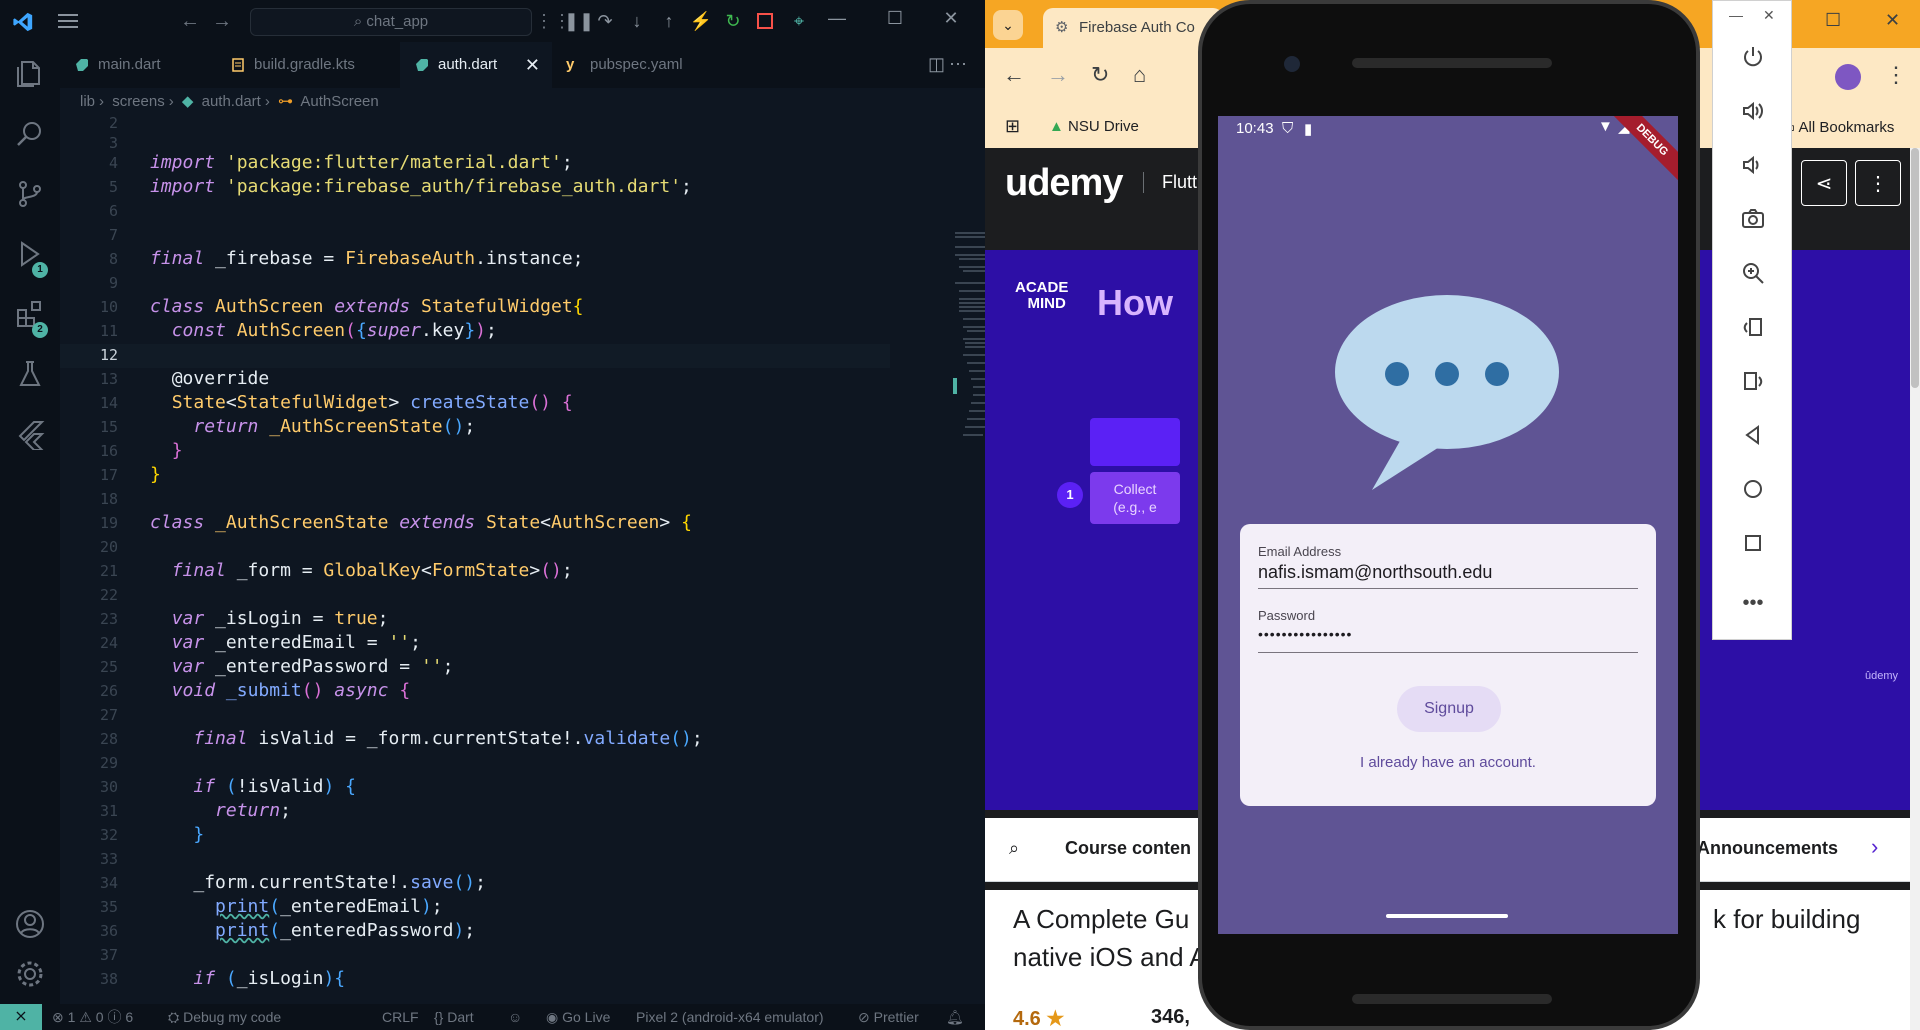 The height and width of the screenshot is (1030, 1920). Describe the element at coordinates (1896, 75) in the screenshot. I see `browser-menu-icon: ⋮` at that location.